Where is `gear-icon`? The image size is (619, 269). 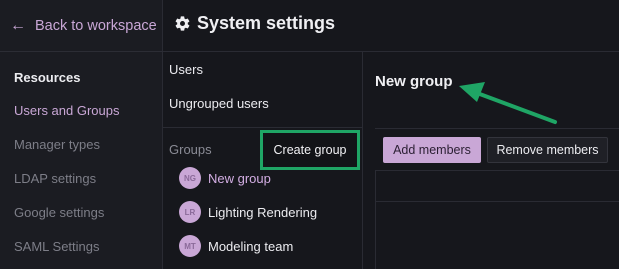 gear-icon is located at coordinates (182, 23).